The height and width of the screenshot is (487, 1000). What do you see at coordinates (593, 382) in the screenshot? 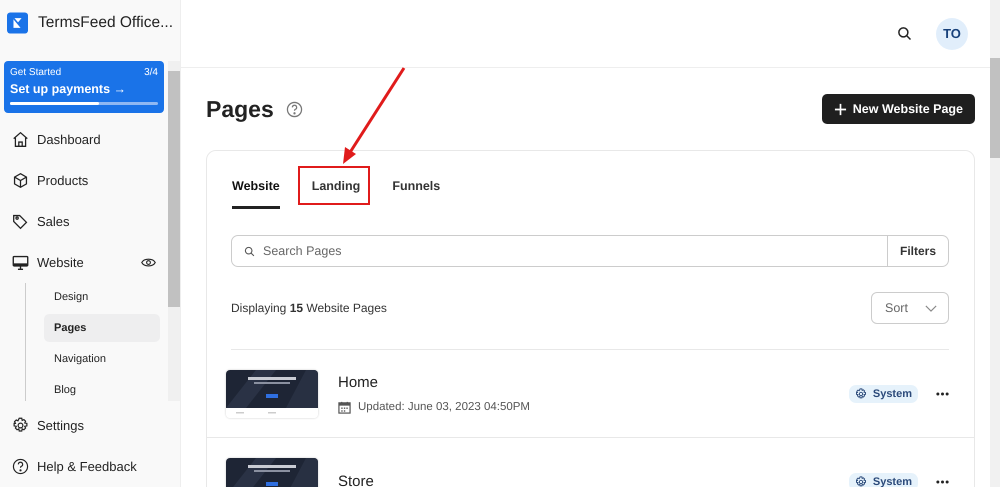
I see `page-name: Home` at bounding box center [593, 382].